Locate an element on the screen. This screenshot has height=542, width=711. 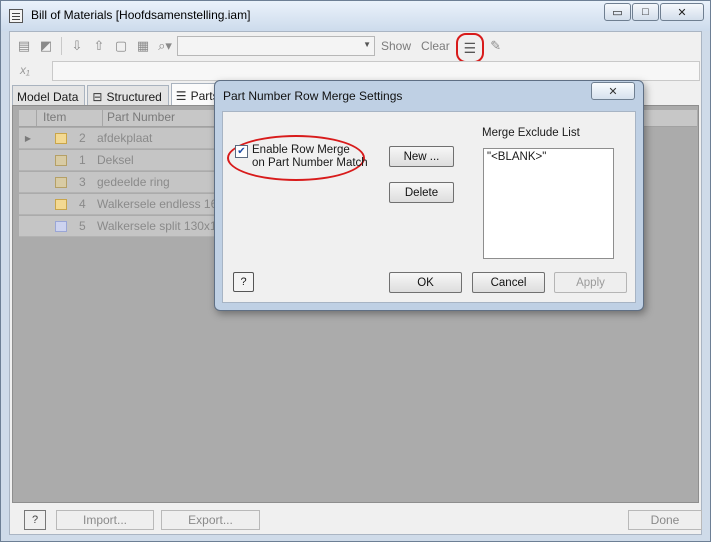
bottom-bar: ? Import... Export... Done is located at coordinates (356, 520).